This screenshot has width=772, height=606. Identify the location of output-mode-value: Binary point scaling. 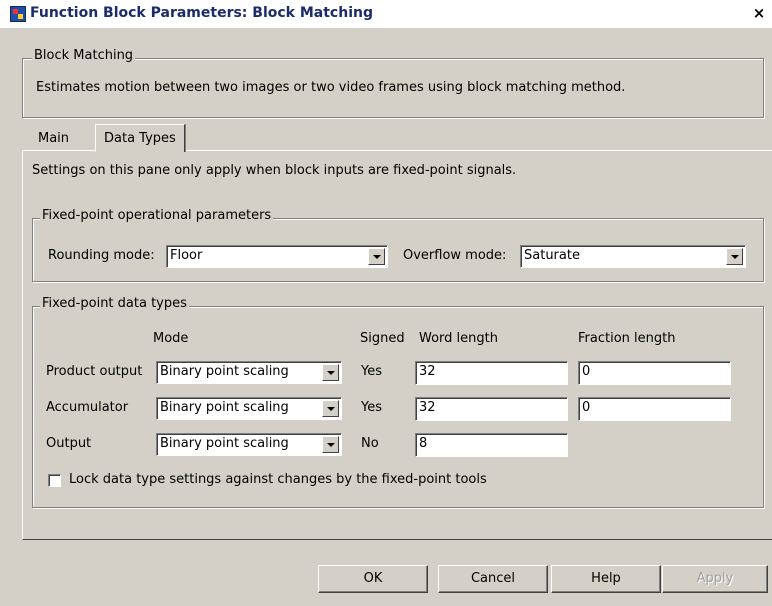
(224, 443).